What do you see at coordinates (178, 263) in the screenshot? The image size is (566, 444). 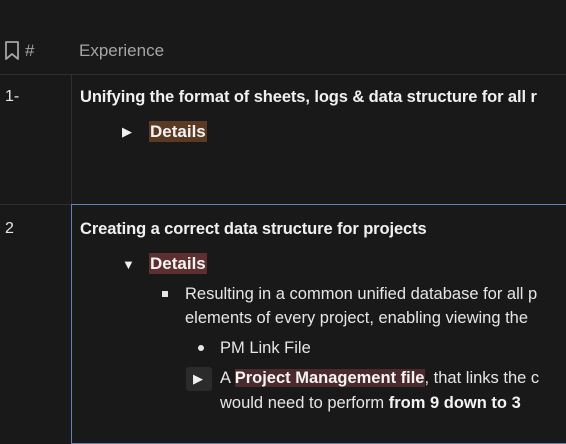 I see `row-2-details-toggle: Details` at bounding box center [178, 263].